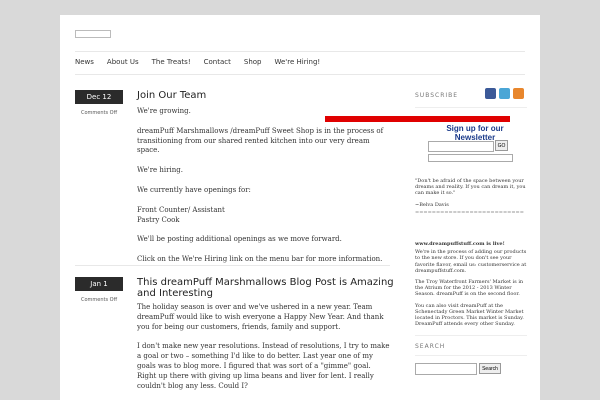 The image size is (600, 400). I want to click on social-links, so click(504, 93).